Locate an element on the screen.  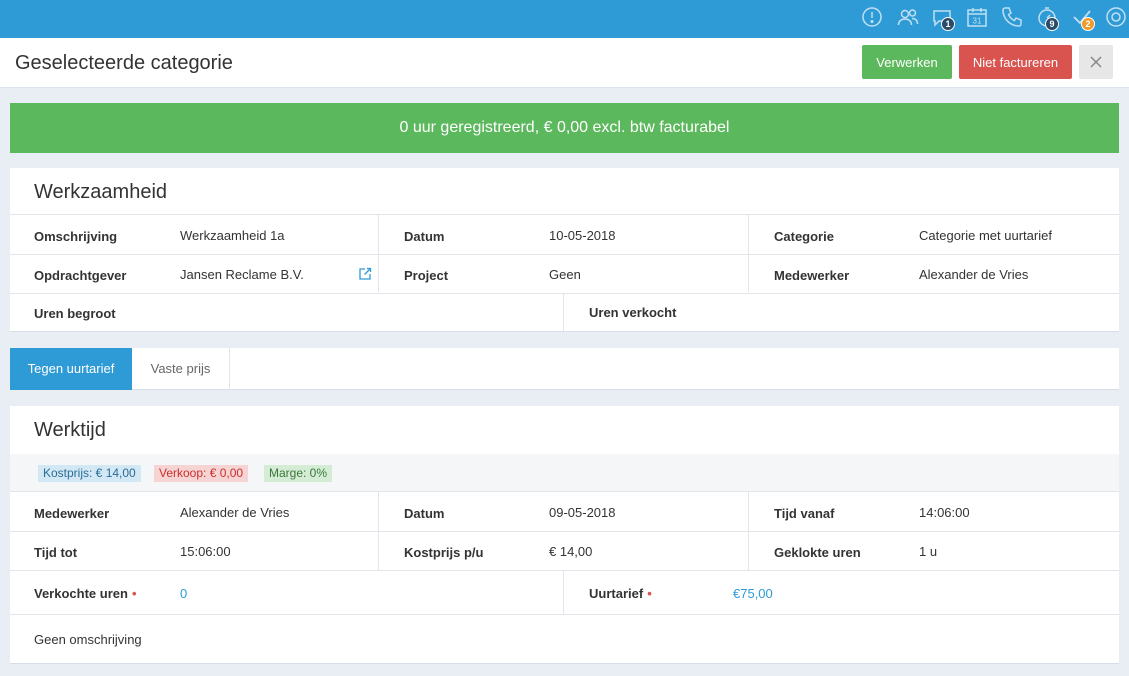
project-value: Geen is located at coordinates (565, 274).